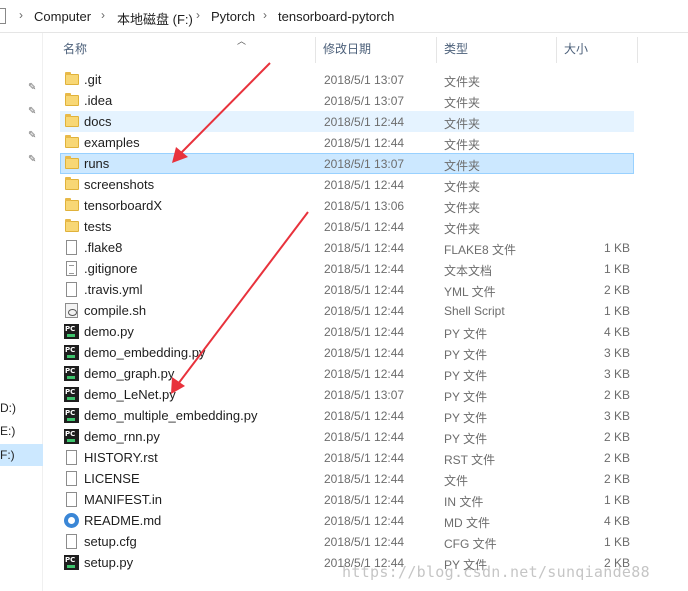 This screenshot has height=591, width=688. Describe the element at coordinates (496, 48) in the screenshot. I see `column-header-type: 类型` at that location.